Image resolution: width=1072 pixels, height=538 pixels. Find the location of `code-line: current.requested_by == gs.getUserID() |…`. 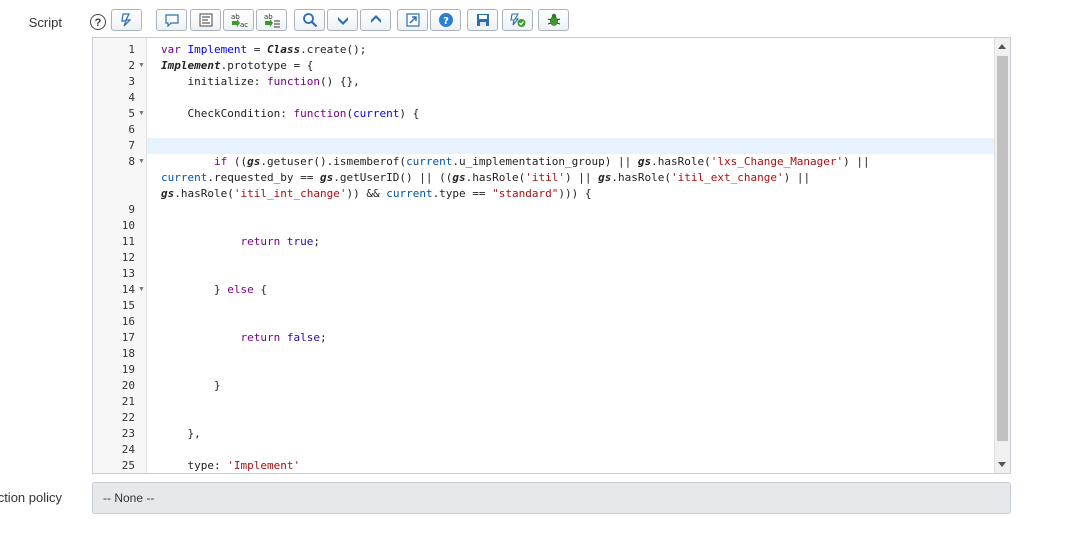

code-line: current.requested_by == gs.getUserID() |… is located at coordinates (485, 178).